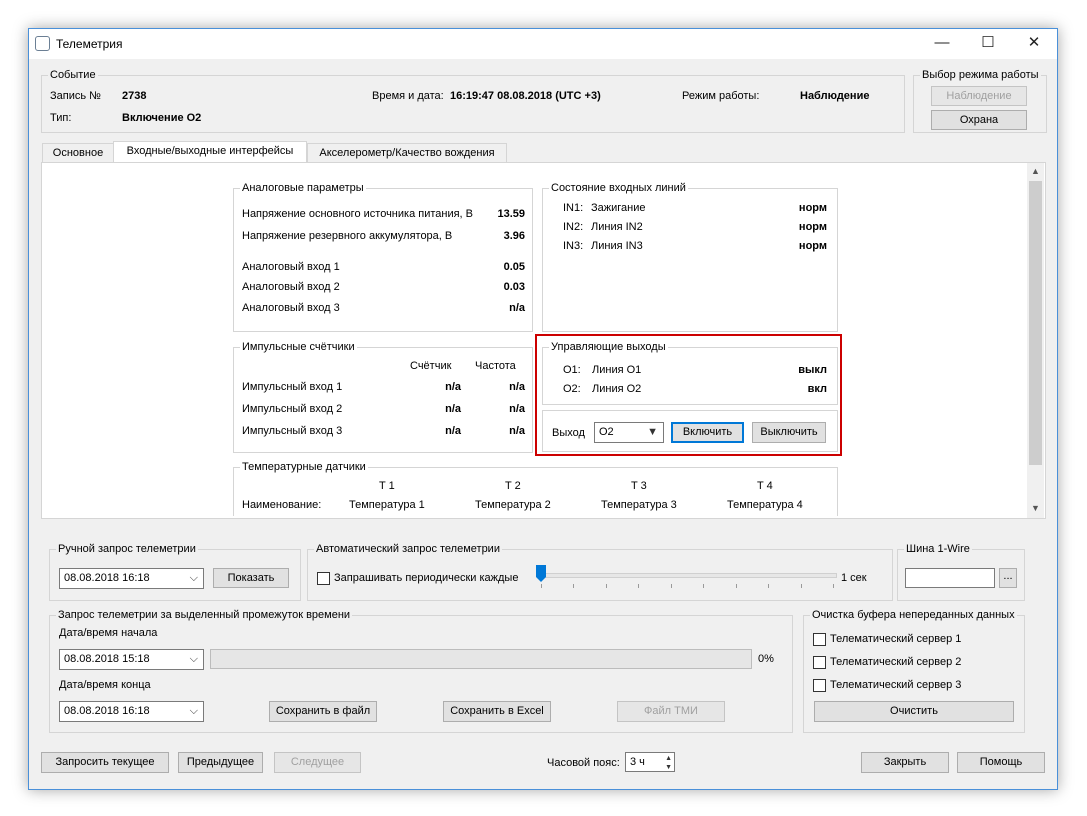 The height and width of the screenshot is (816, 1087). I want to click on manual-date-value: 08.08.2018 16:18, so click(107, 578).